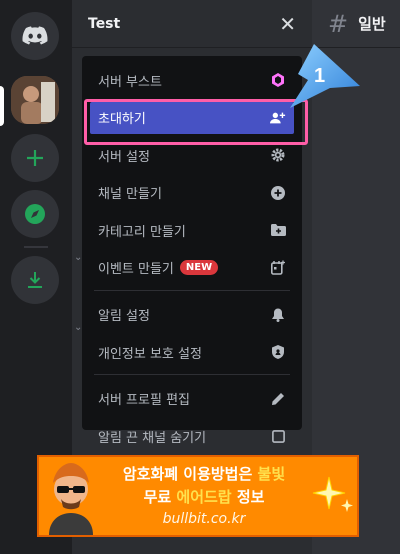 This screenshot has width=400, height=554. What do you see at coordinates (192, 80) in the screenshot?
I see `menu-item-server-boost: 서버 부스트` at bounding box center [192, 80].